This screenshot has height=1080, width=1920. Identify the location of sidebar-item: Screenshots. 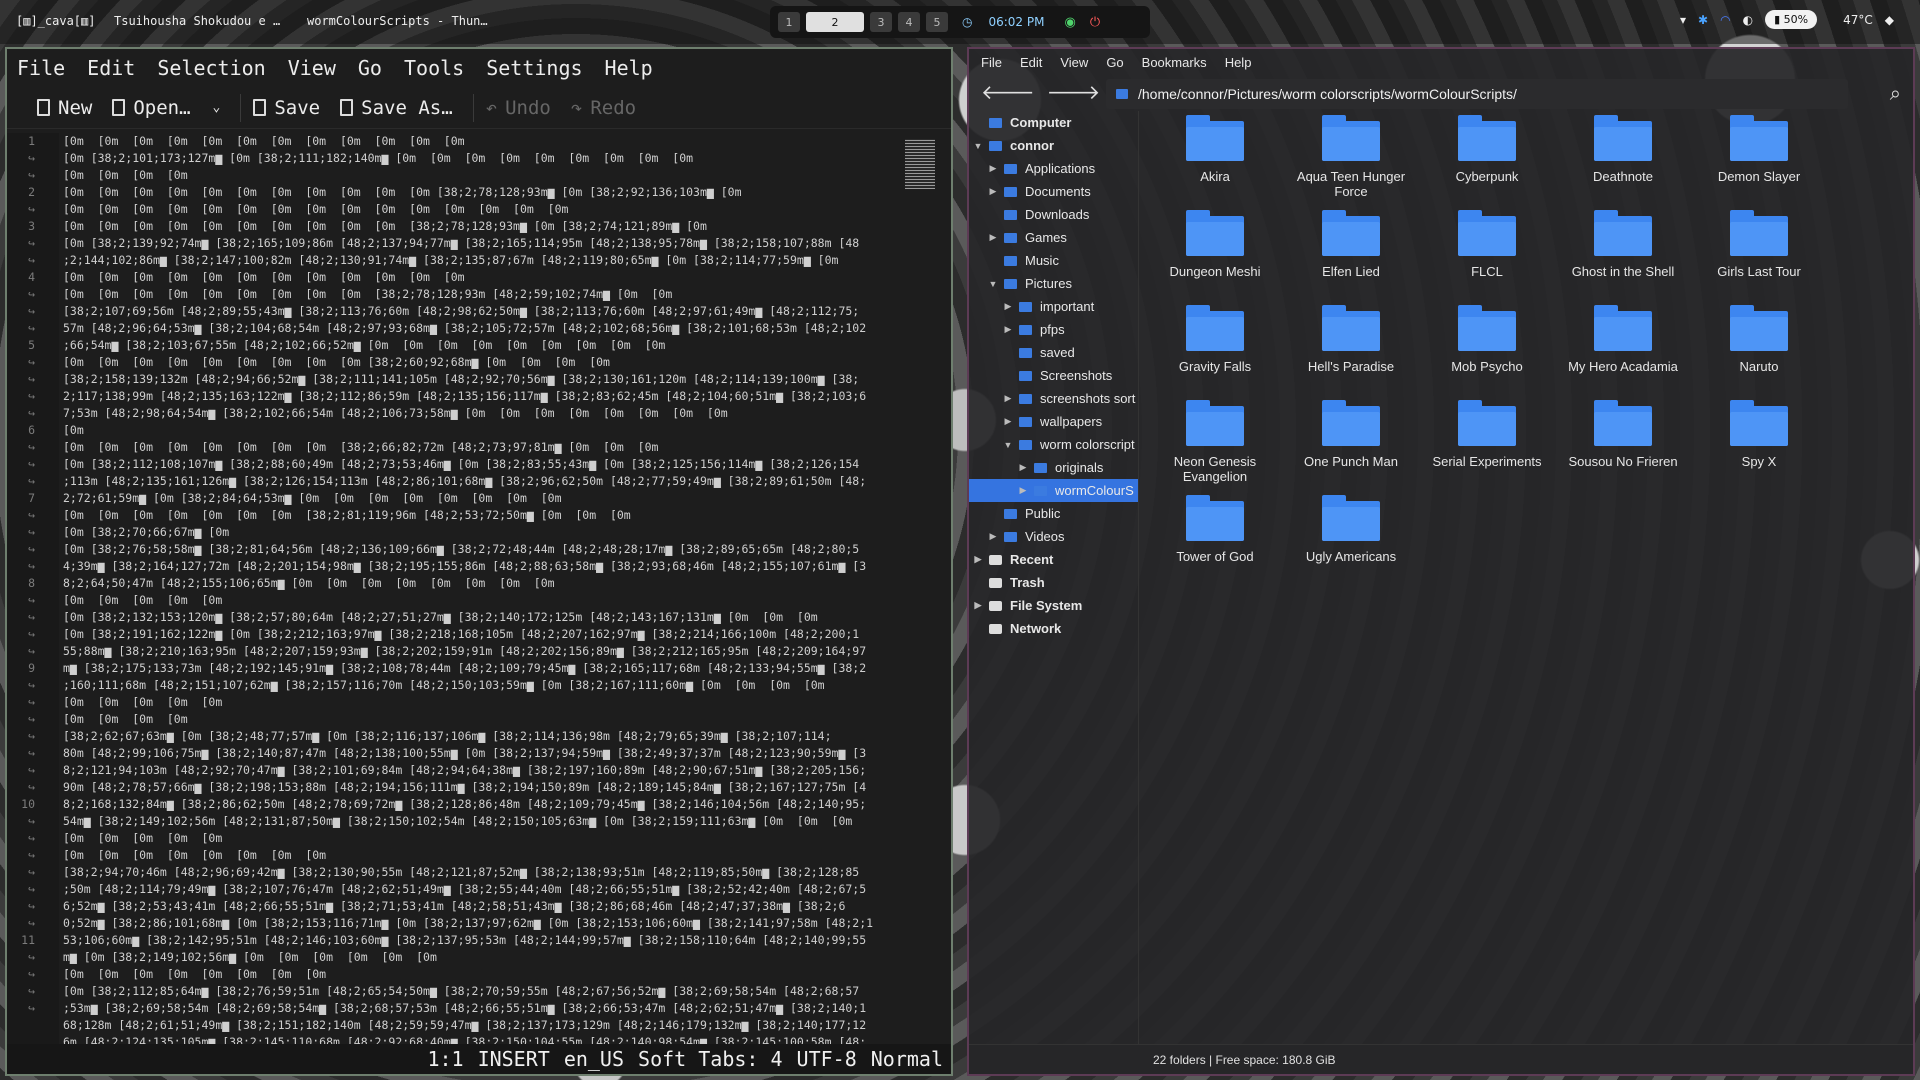
(1053, 375).